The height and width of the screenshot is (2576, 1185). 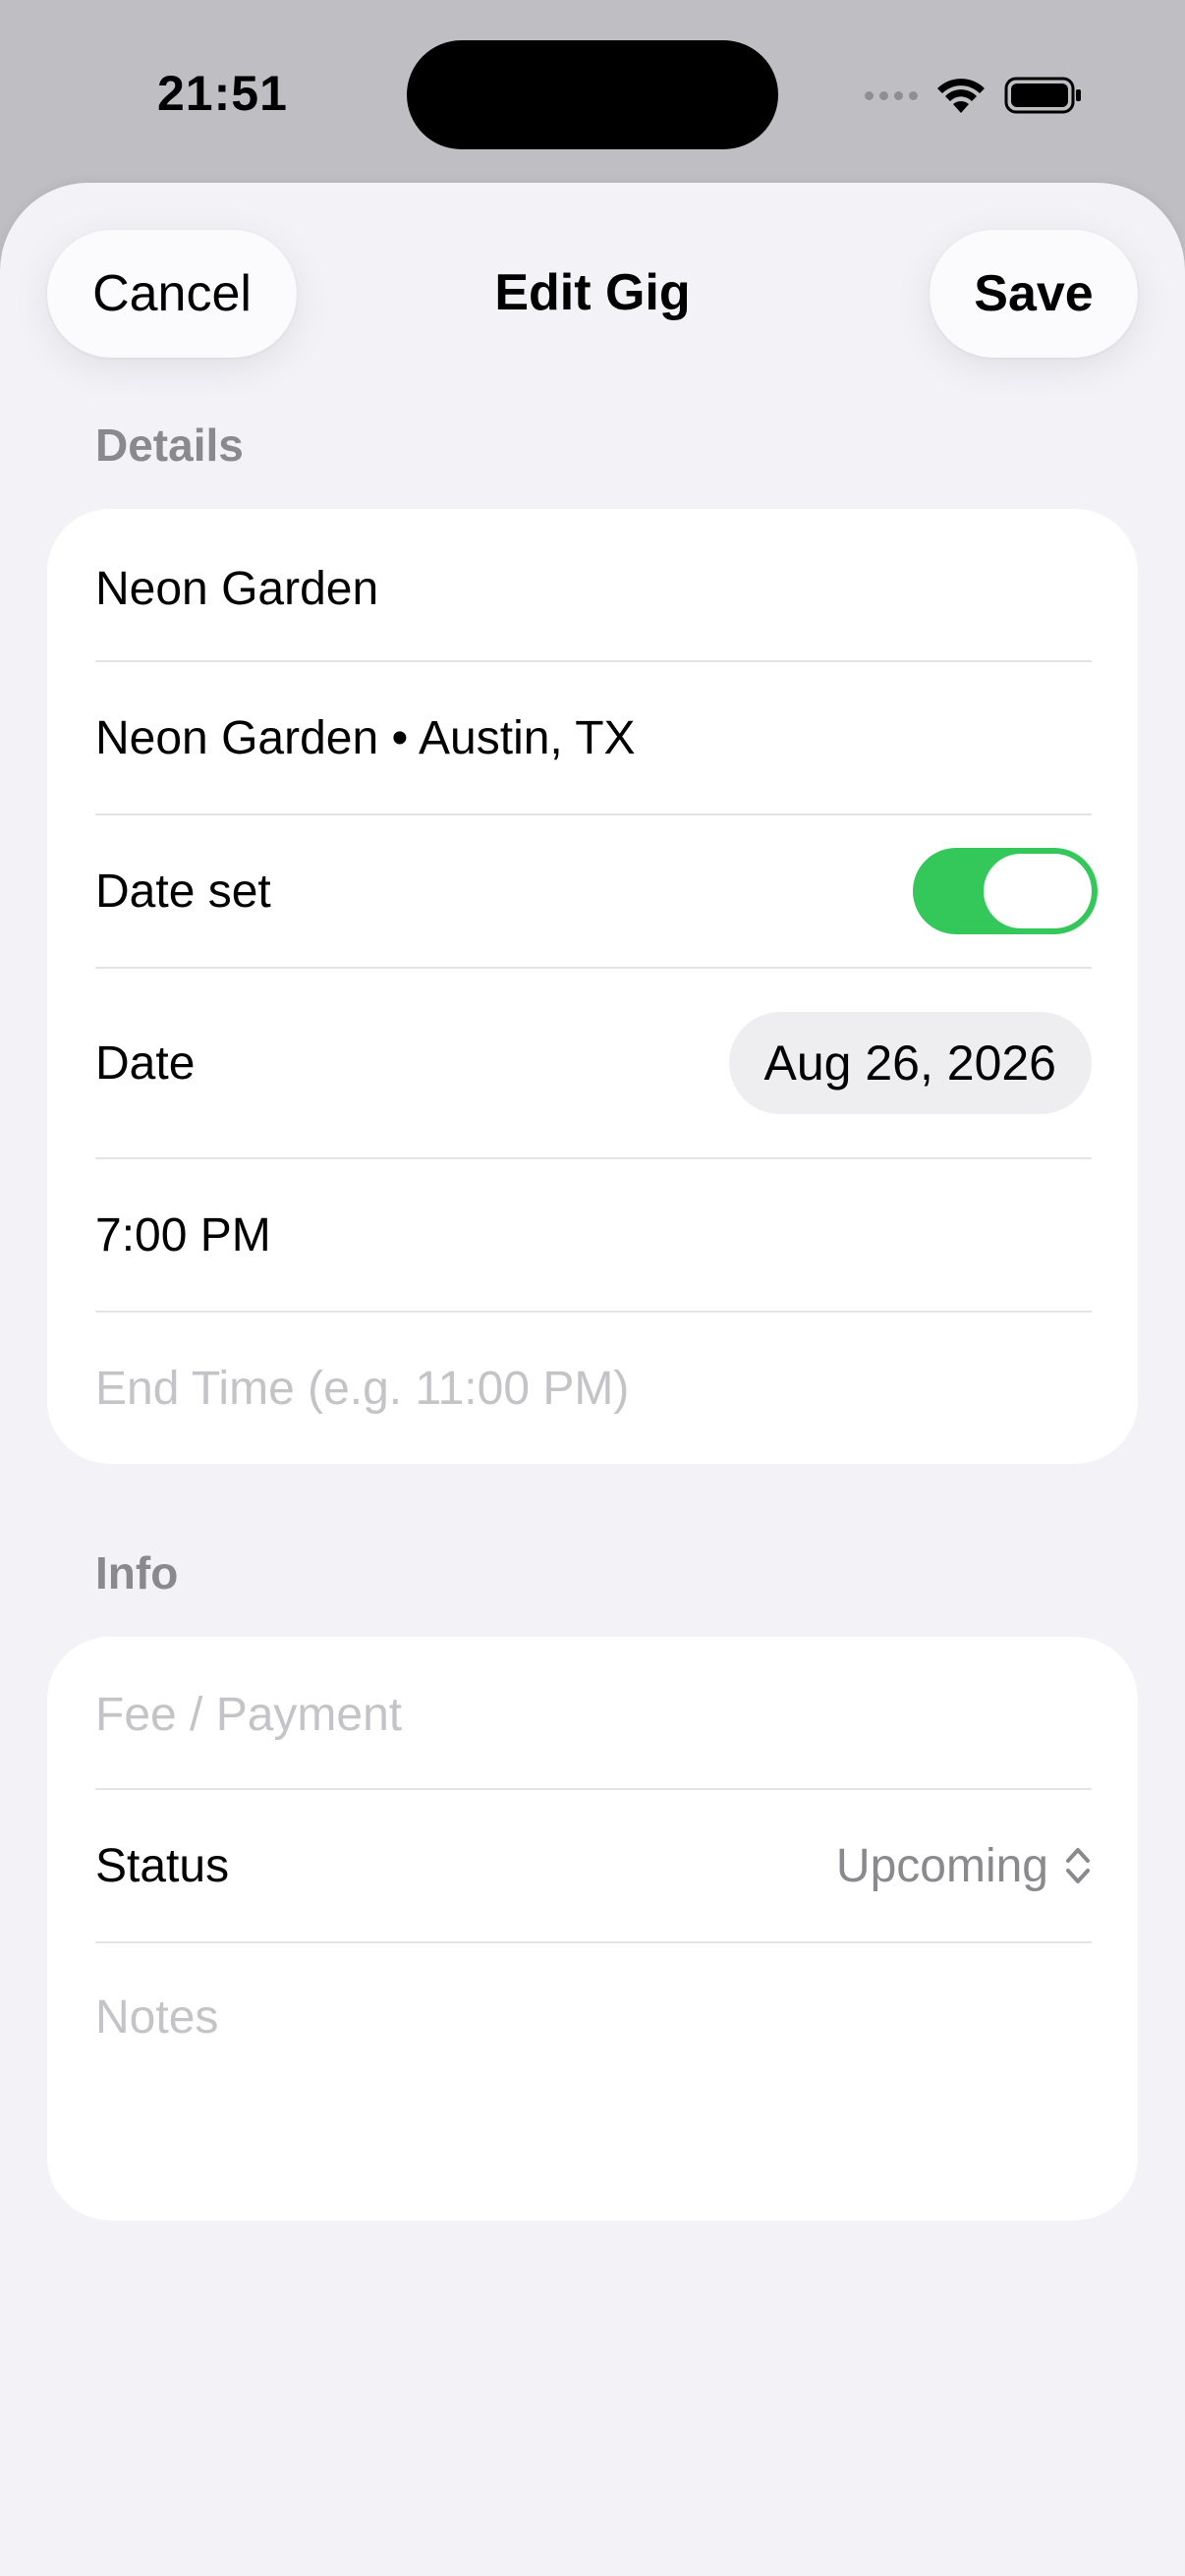 What do you see at coordinates (183, 1234) in the screenshot?
I see `start-time-value: 7:00 PM` at bounding box center [183, 1234].